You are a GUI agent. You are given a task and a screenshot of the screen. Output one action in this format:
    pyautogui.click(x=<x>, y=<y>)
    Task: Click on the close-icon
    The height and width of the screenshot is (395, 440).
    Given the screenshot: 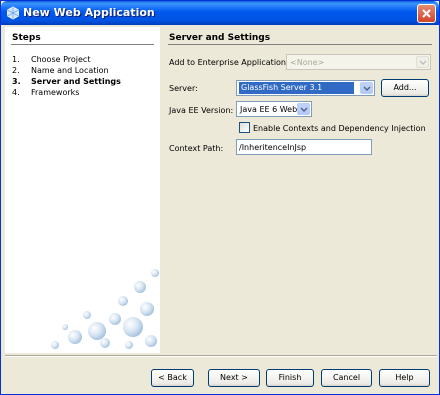 What is the action you would take?
    pyautogui.click(x=426, y=13)
    